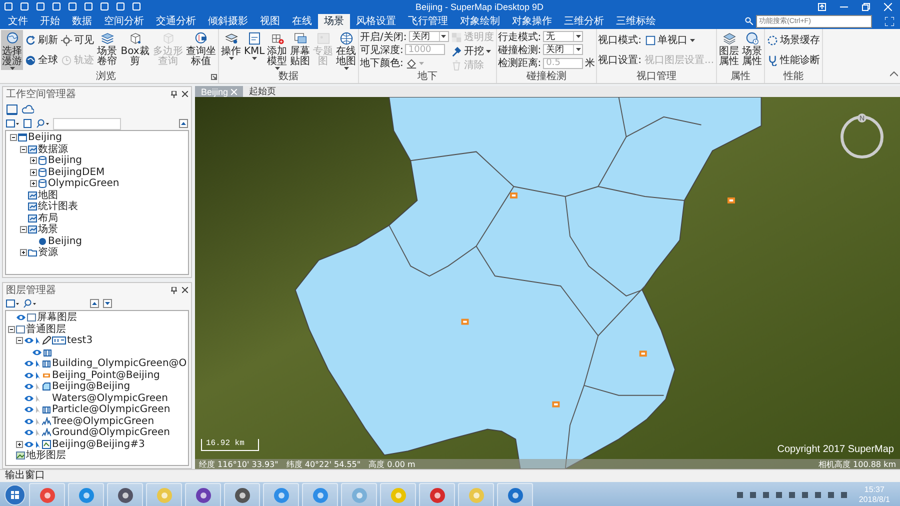 The width and height of the screenshot is (900, 506). Describe the element at coordinates (135, 50) in the screenshot. I see `ribbon-button: Box裁剪` at that location.